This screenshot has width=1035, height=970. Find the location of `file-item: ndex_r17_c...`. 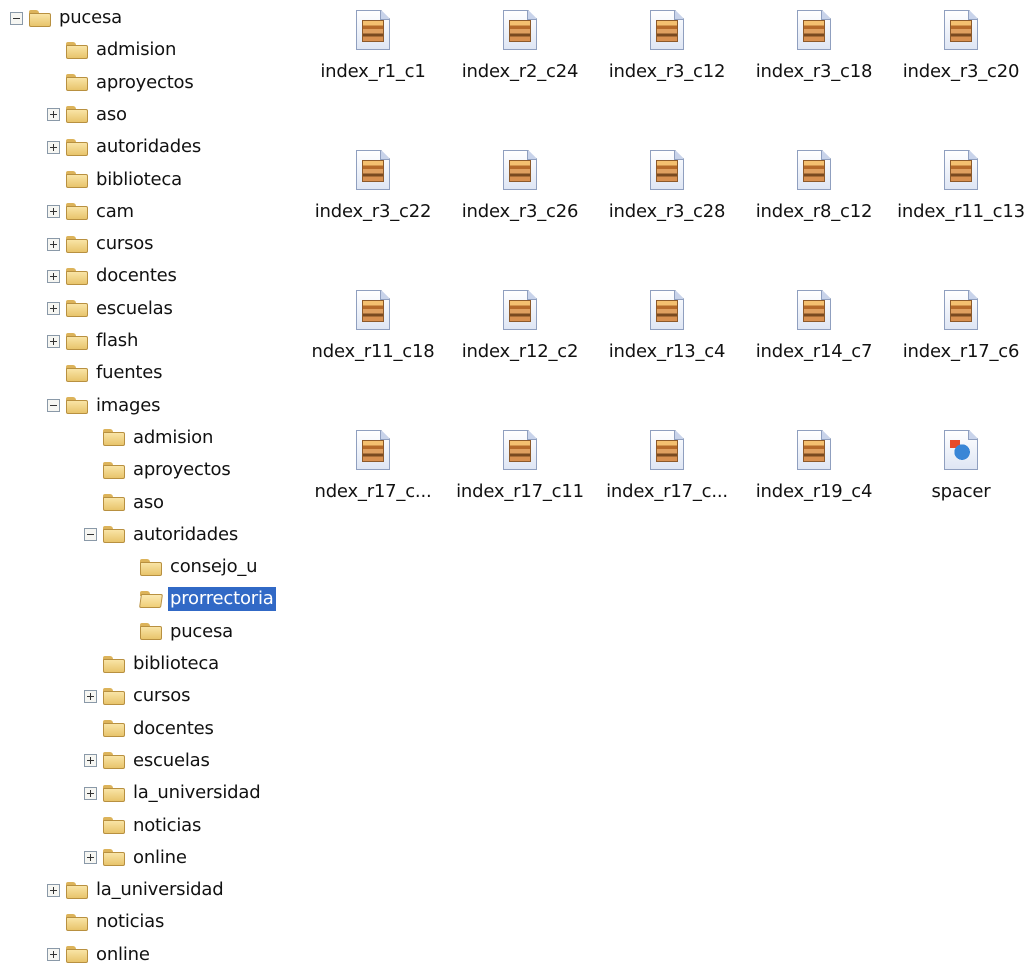

file-item: ndex_r17_c... is located at coordinates (373, 466).